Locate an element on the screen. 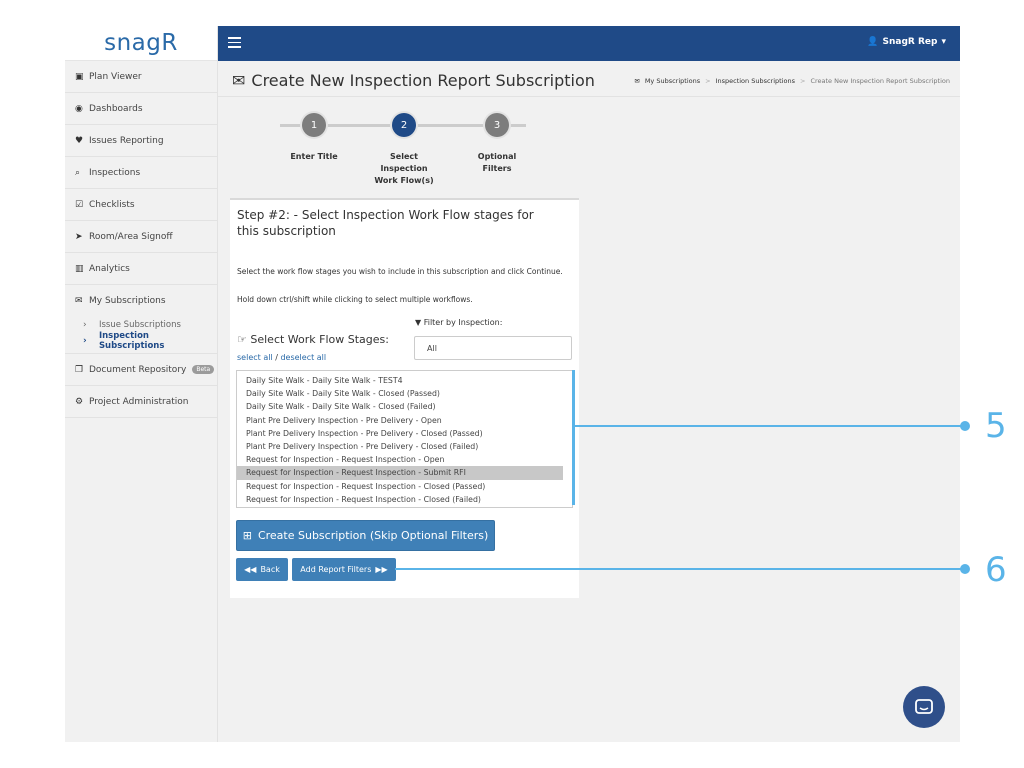  wizard-step-1: 1 is located at coordinates (314, 125).